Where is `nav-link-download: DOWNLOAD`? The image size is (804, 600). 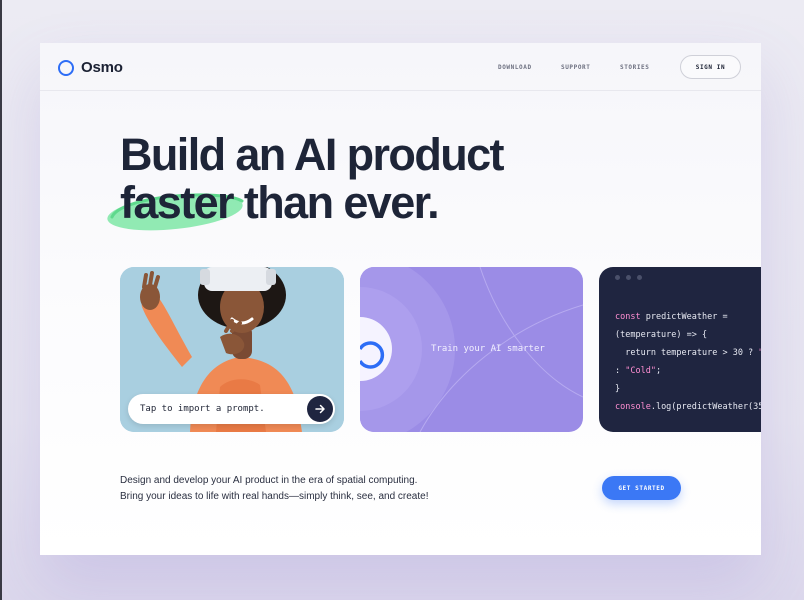
nav-link-download: DOWNLOAD is located at coordinates (515, 67).